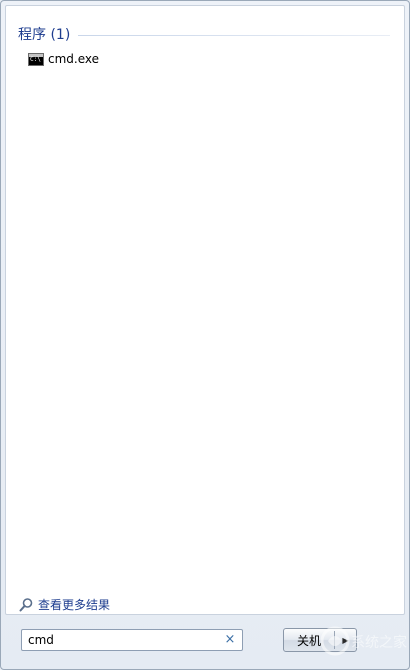 This screenshot has height=670, width=410. I want to click on programs-group-header: 程序 (1), so click(204, 34).